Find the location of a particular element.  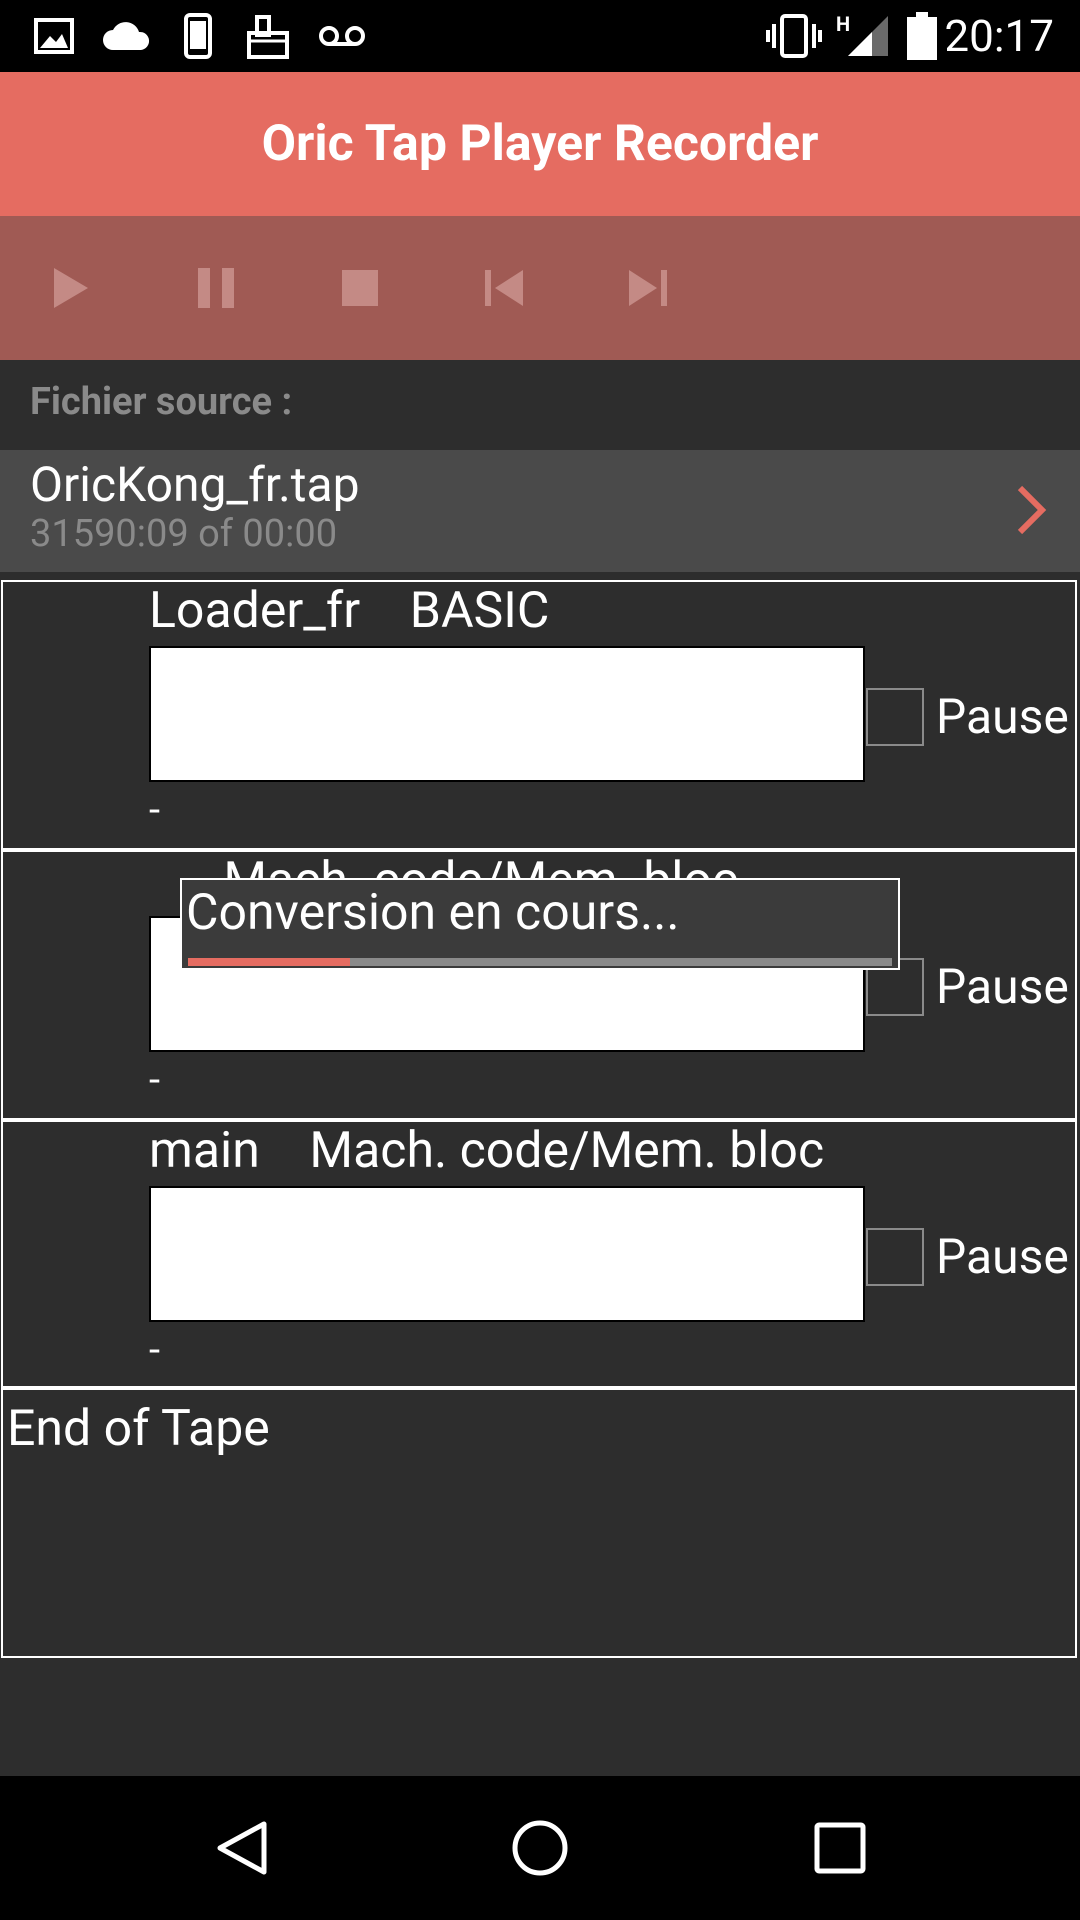

recents-icon is located at coordinates (840, 1848).